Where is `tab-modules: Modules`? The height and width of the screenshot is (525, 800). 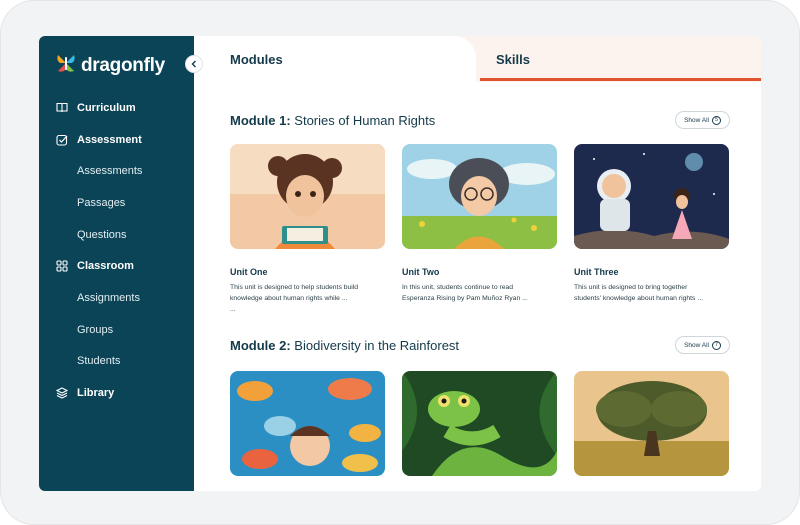
tab-modules: Modules is located at coordinates (335, 59).